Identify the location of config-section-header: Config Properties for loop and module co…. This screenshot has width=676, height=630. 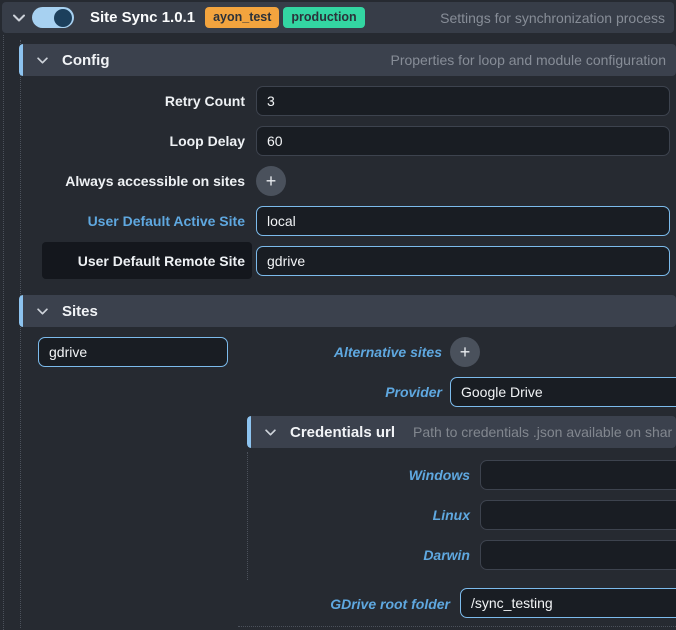
(347, 60).